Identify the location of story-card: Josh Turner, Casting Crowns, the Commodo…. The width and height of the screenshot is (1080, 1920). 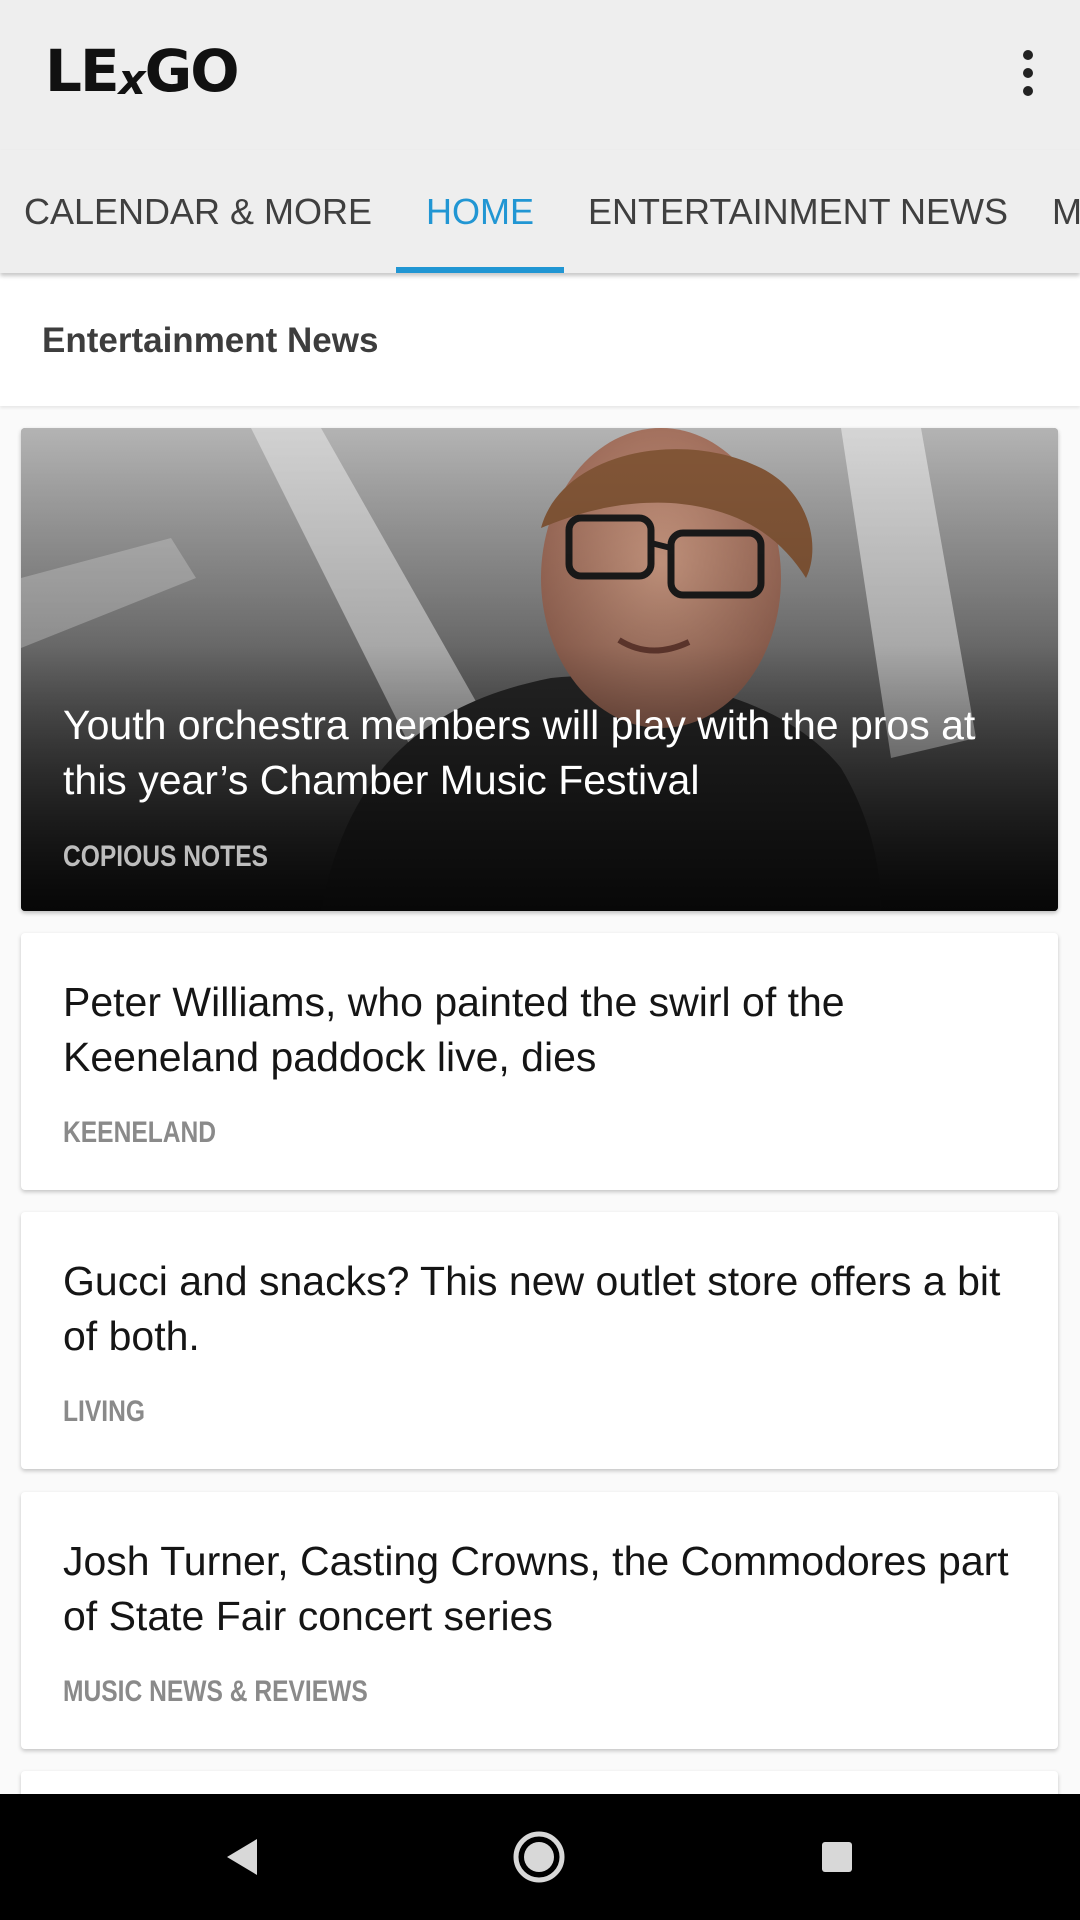
(539, 1620).